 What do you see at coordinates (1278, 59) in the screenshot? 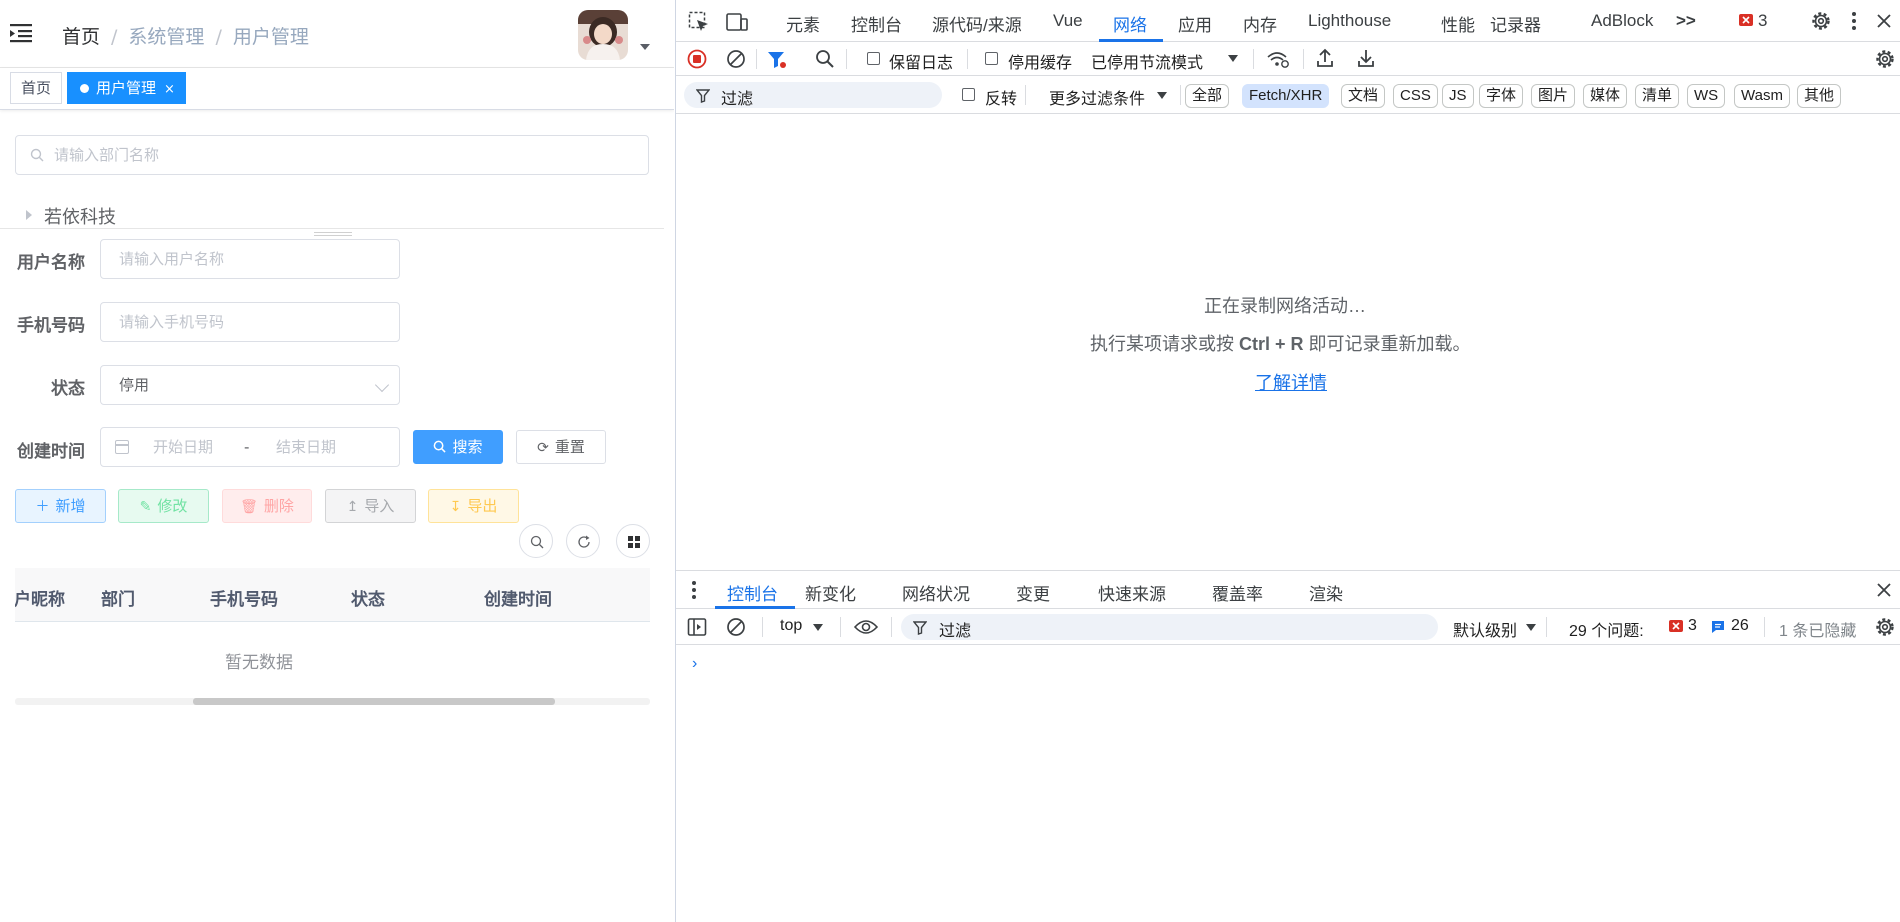
I see `network-conditions-icon` at bounding box center [1278, 59].